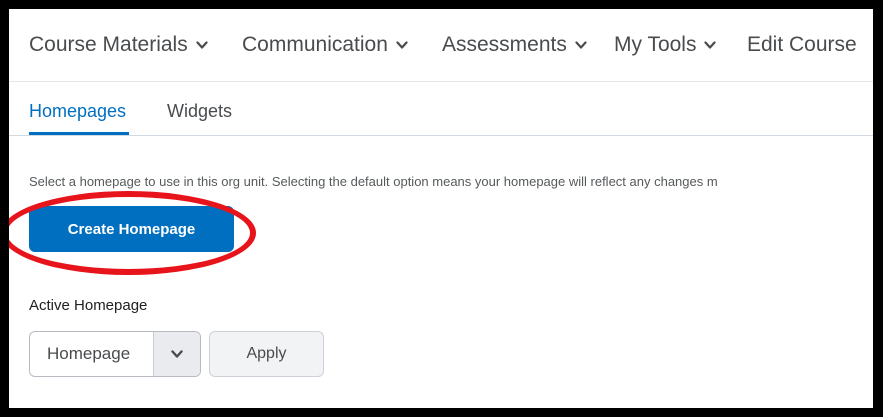  Describe the element at coordinates (655, 44) in the screenshot. I see `nav-my-tools-label: My Tools` at that location.